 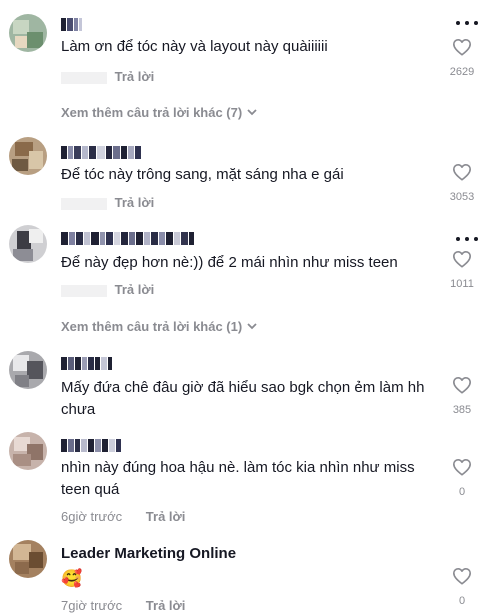 I want to click on like-button: 385, so click(x=462, y=396).